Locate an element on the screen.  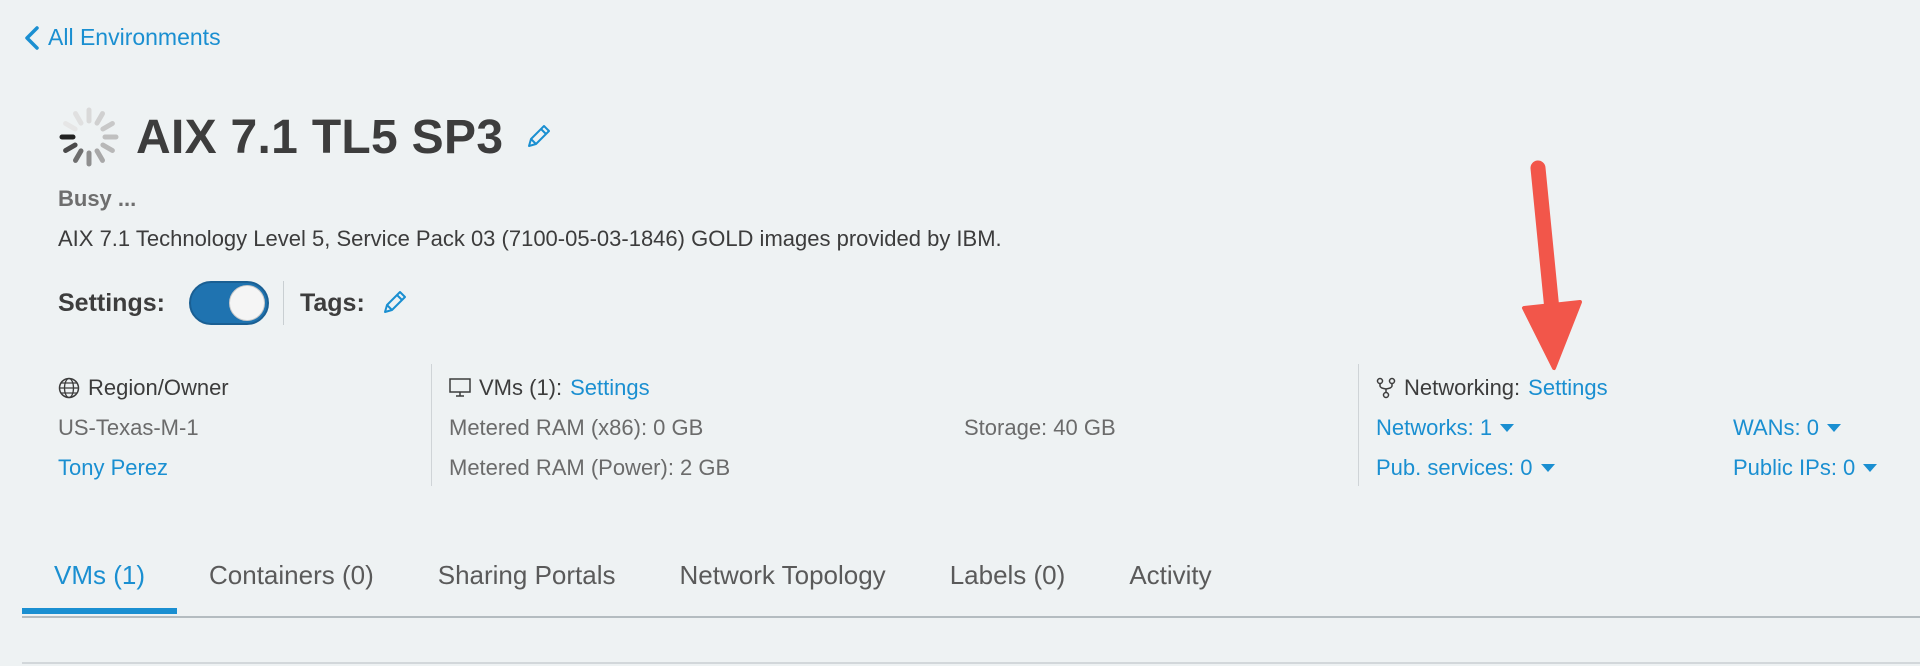
tab-sharing-portals: Sharing Portals is located at coordinates (527, 575).